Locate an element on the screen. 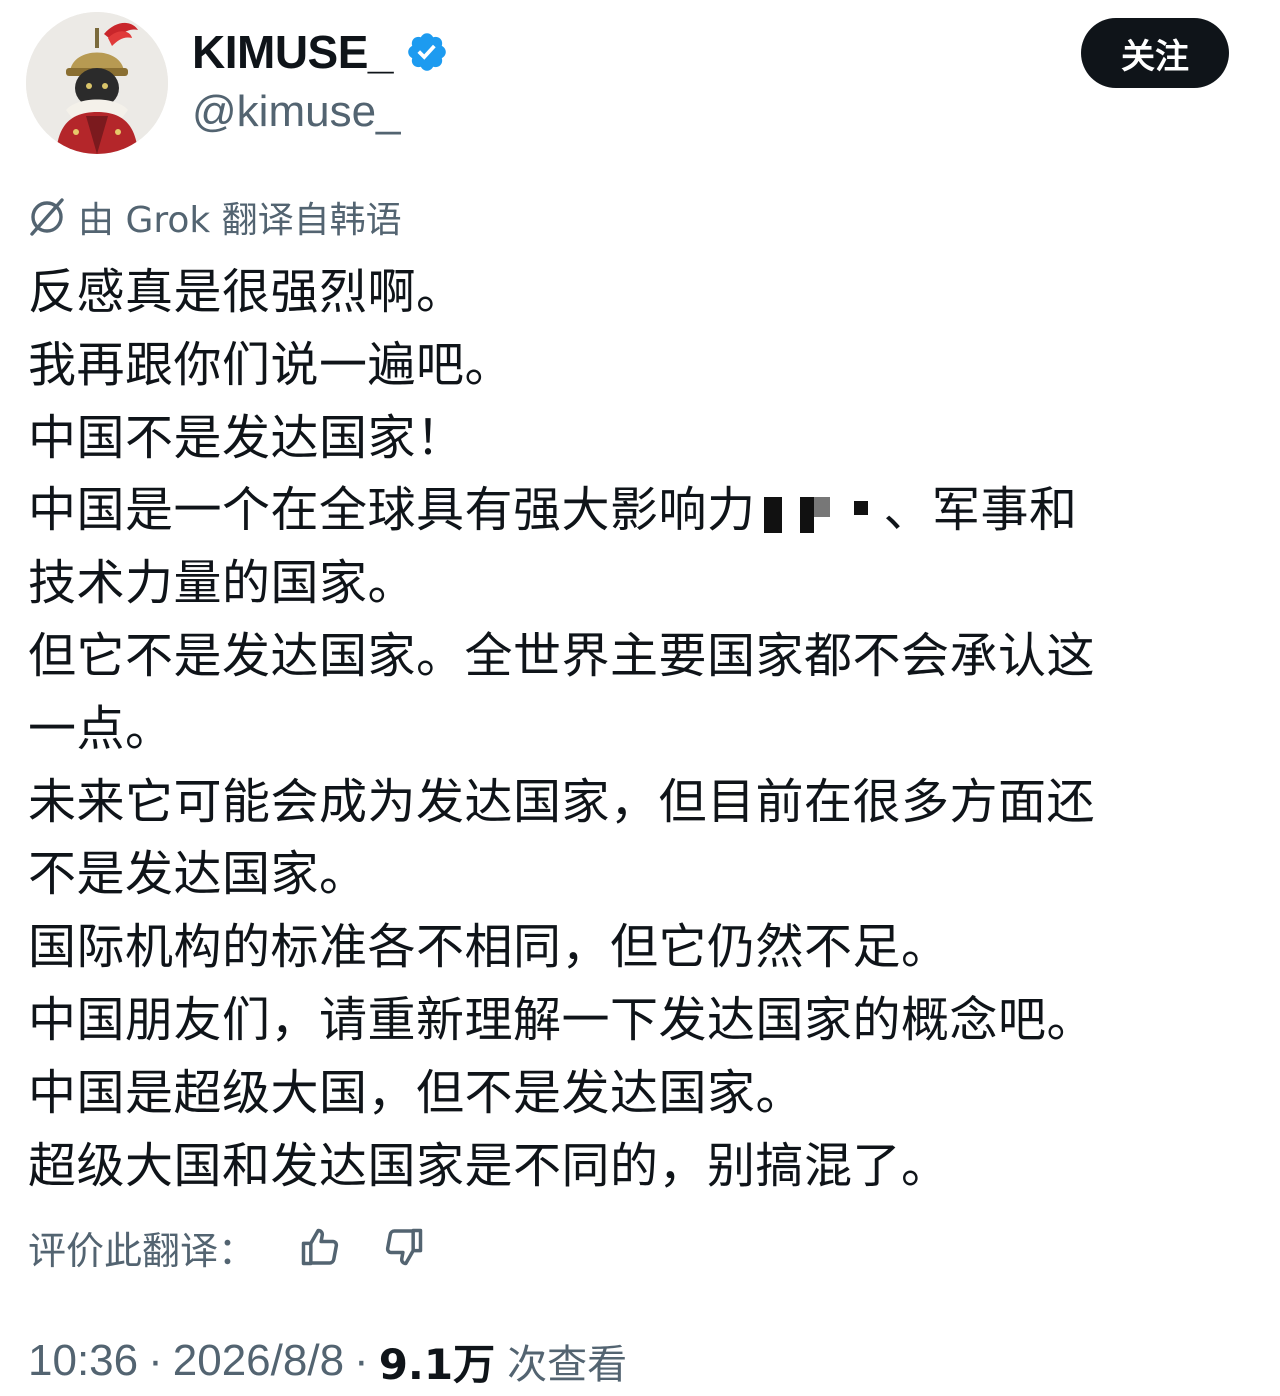 The height and width of the screenshot is (1396, 1280). tweet-line: 反感真是很强烈啊。 is located at coordinates (246, 292).